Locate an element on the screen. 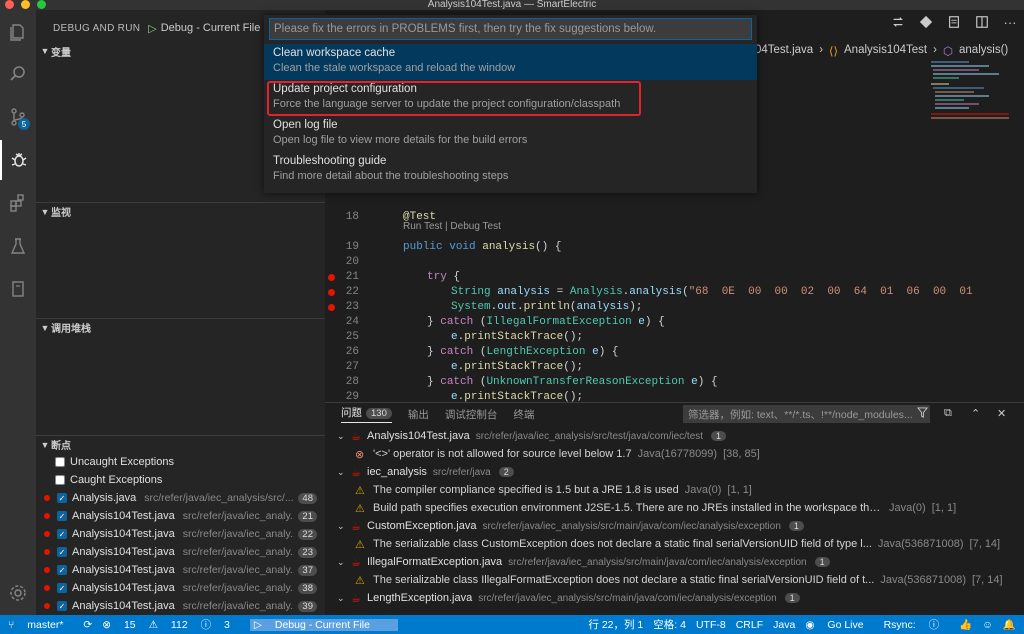 This screenshot has width=1024, height=634. extensions-icon is located at coordinates (18, 203).